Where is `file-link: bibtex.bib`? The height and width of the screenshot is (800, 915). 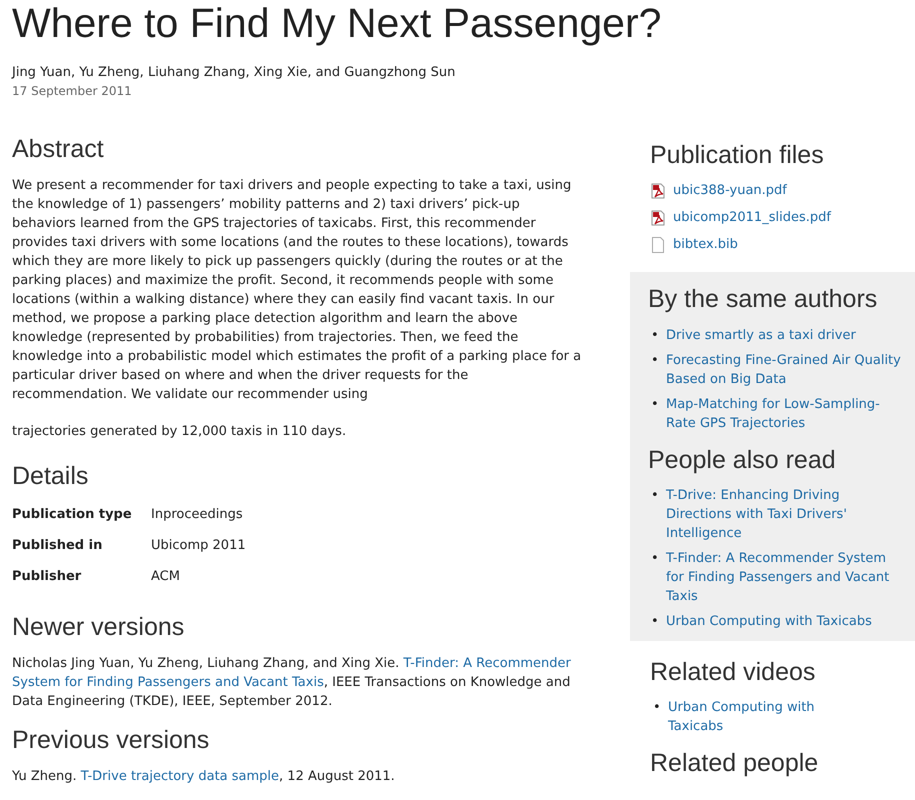 file-link: bibtex.bib is located at coordinates (705, 244).